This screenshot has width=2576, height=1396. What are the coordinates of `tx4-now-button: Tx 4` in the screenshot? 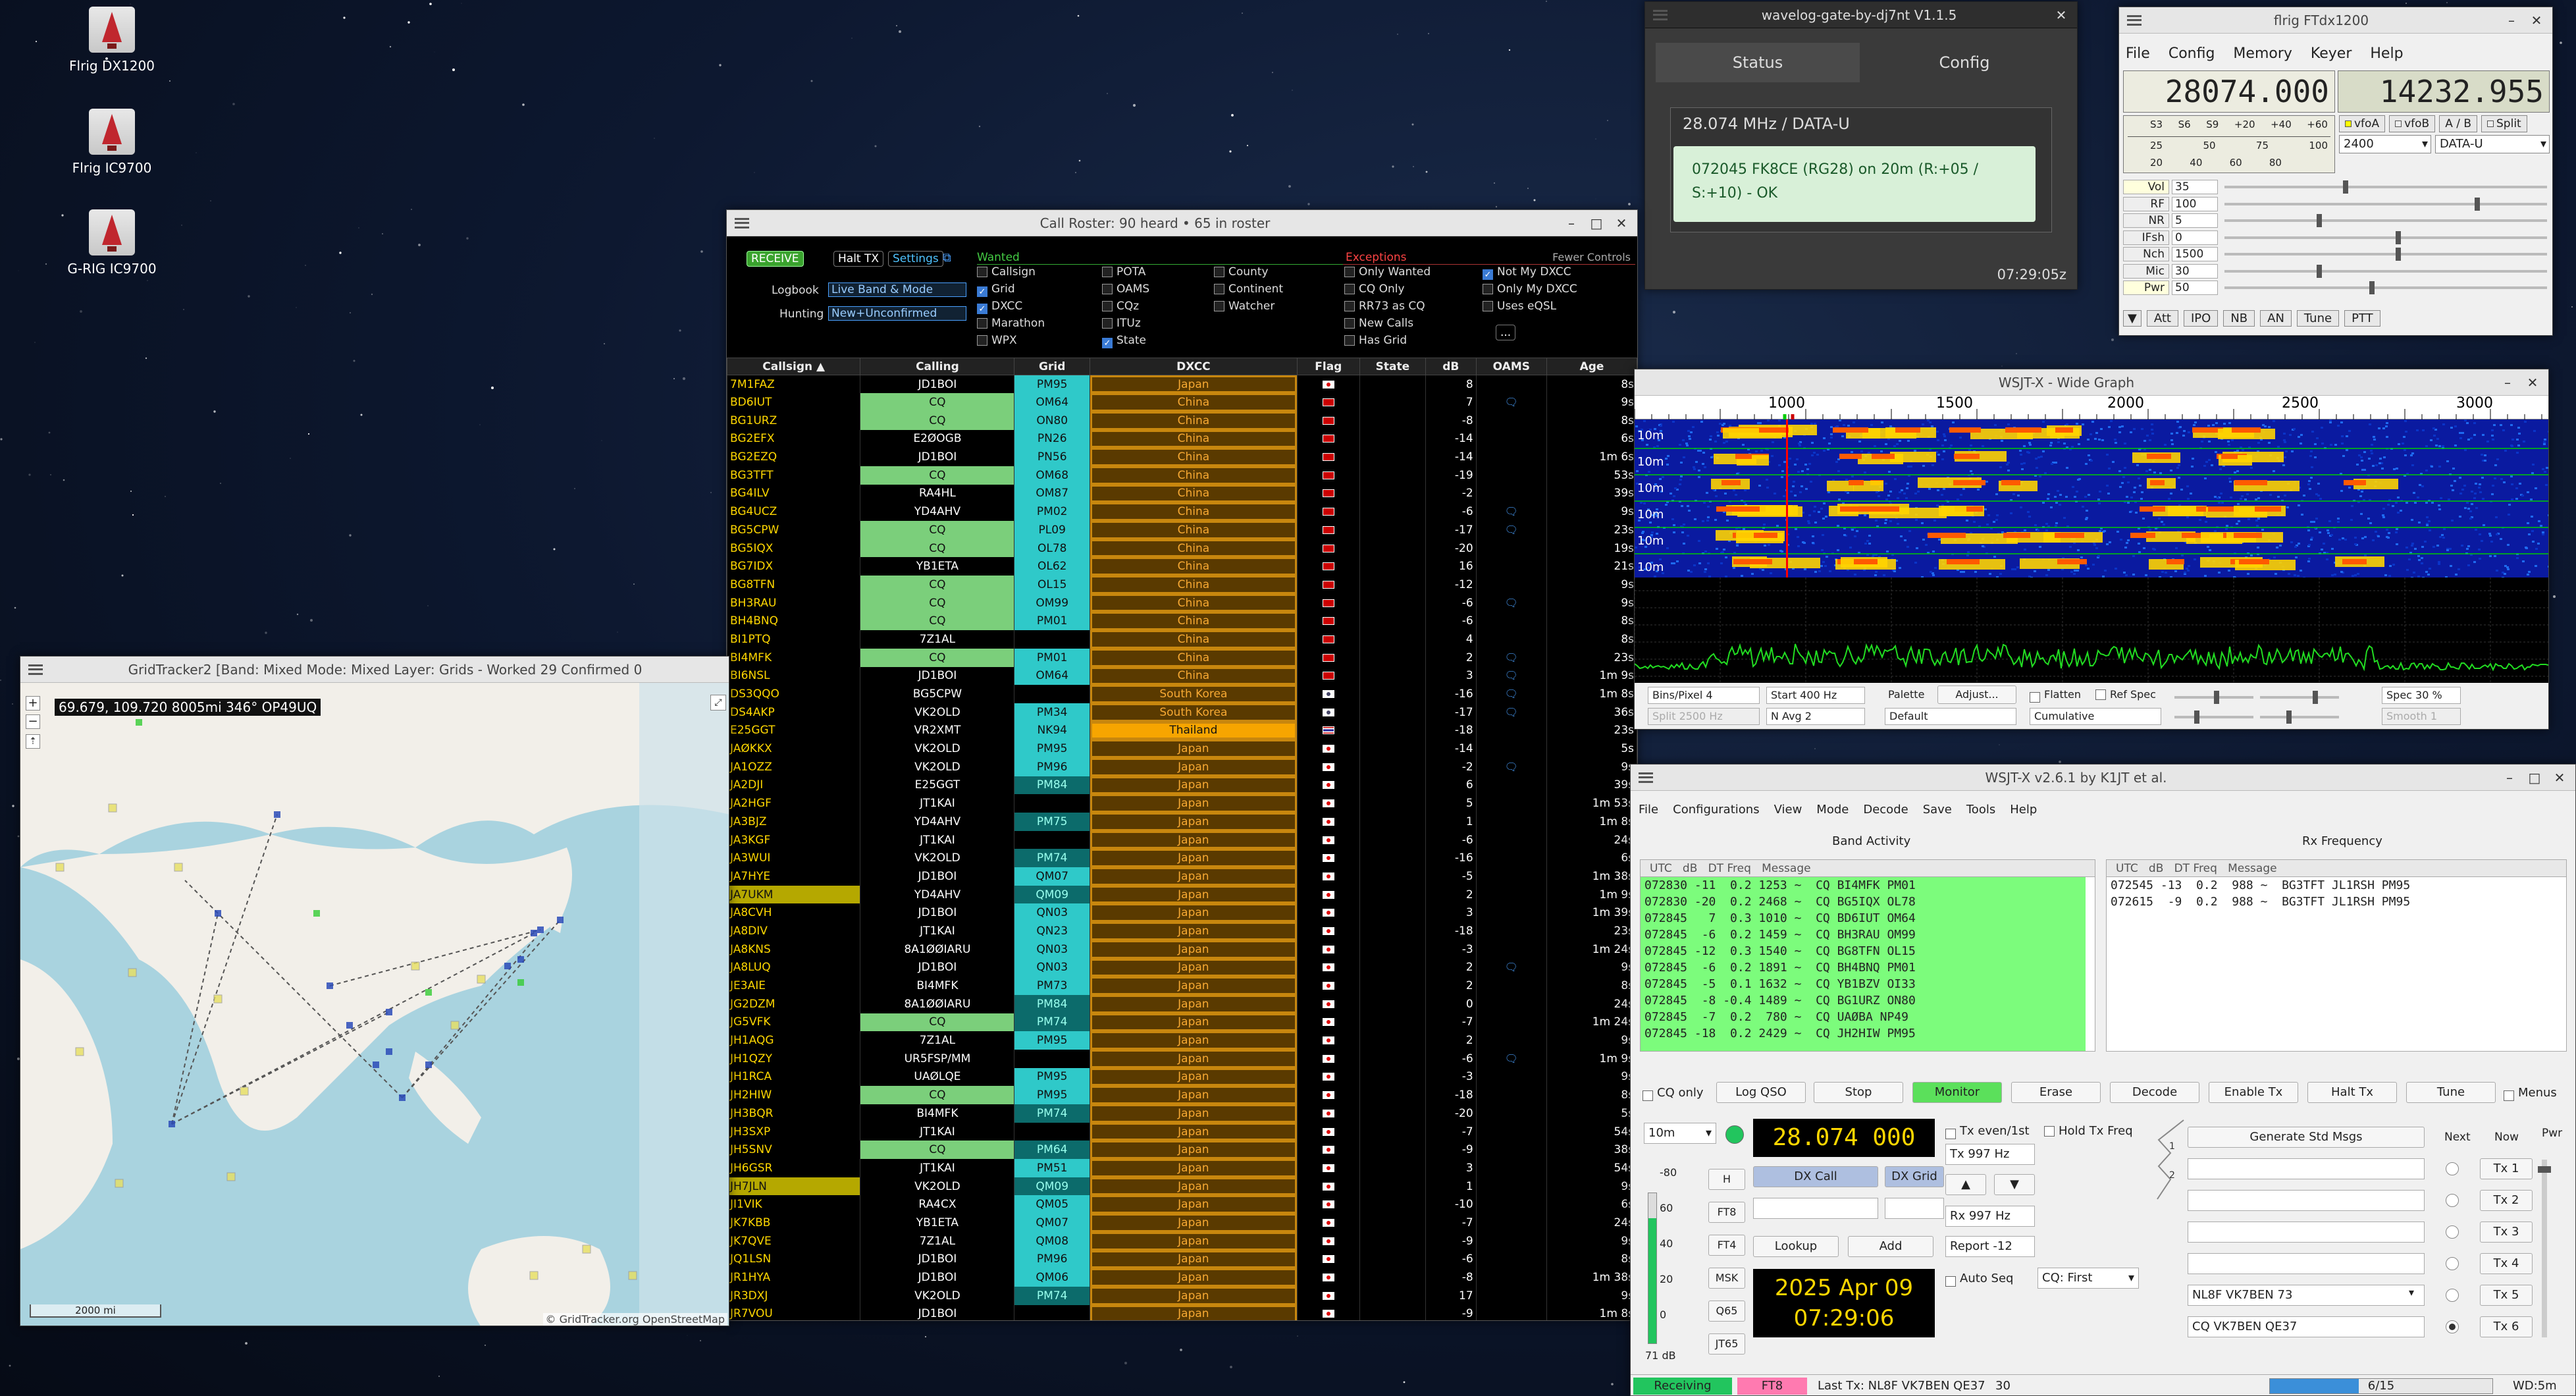 It's located at (2506, 1263).